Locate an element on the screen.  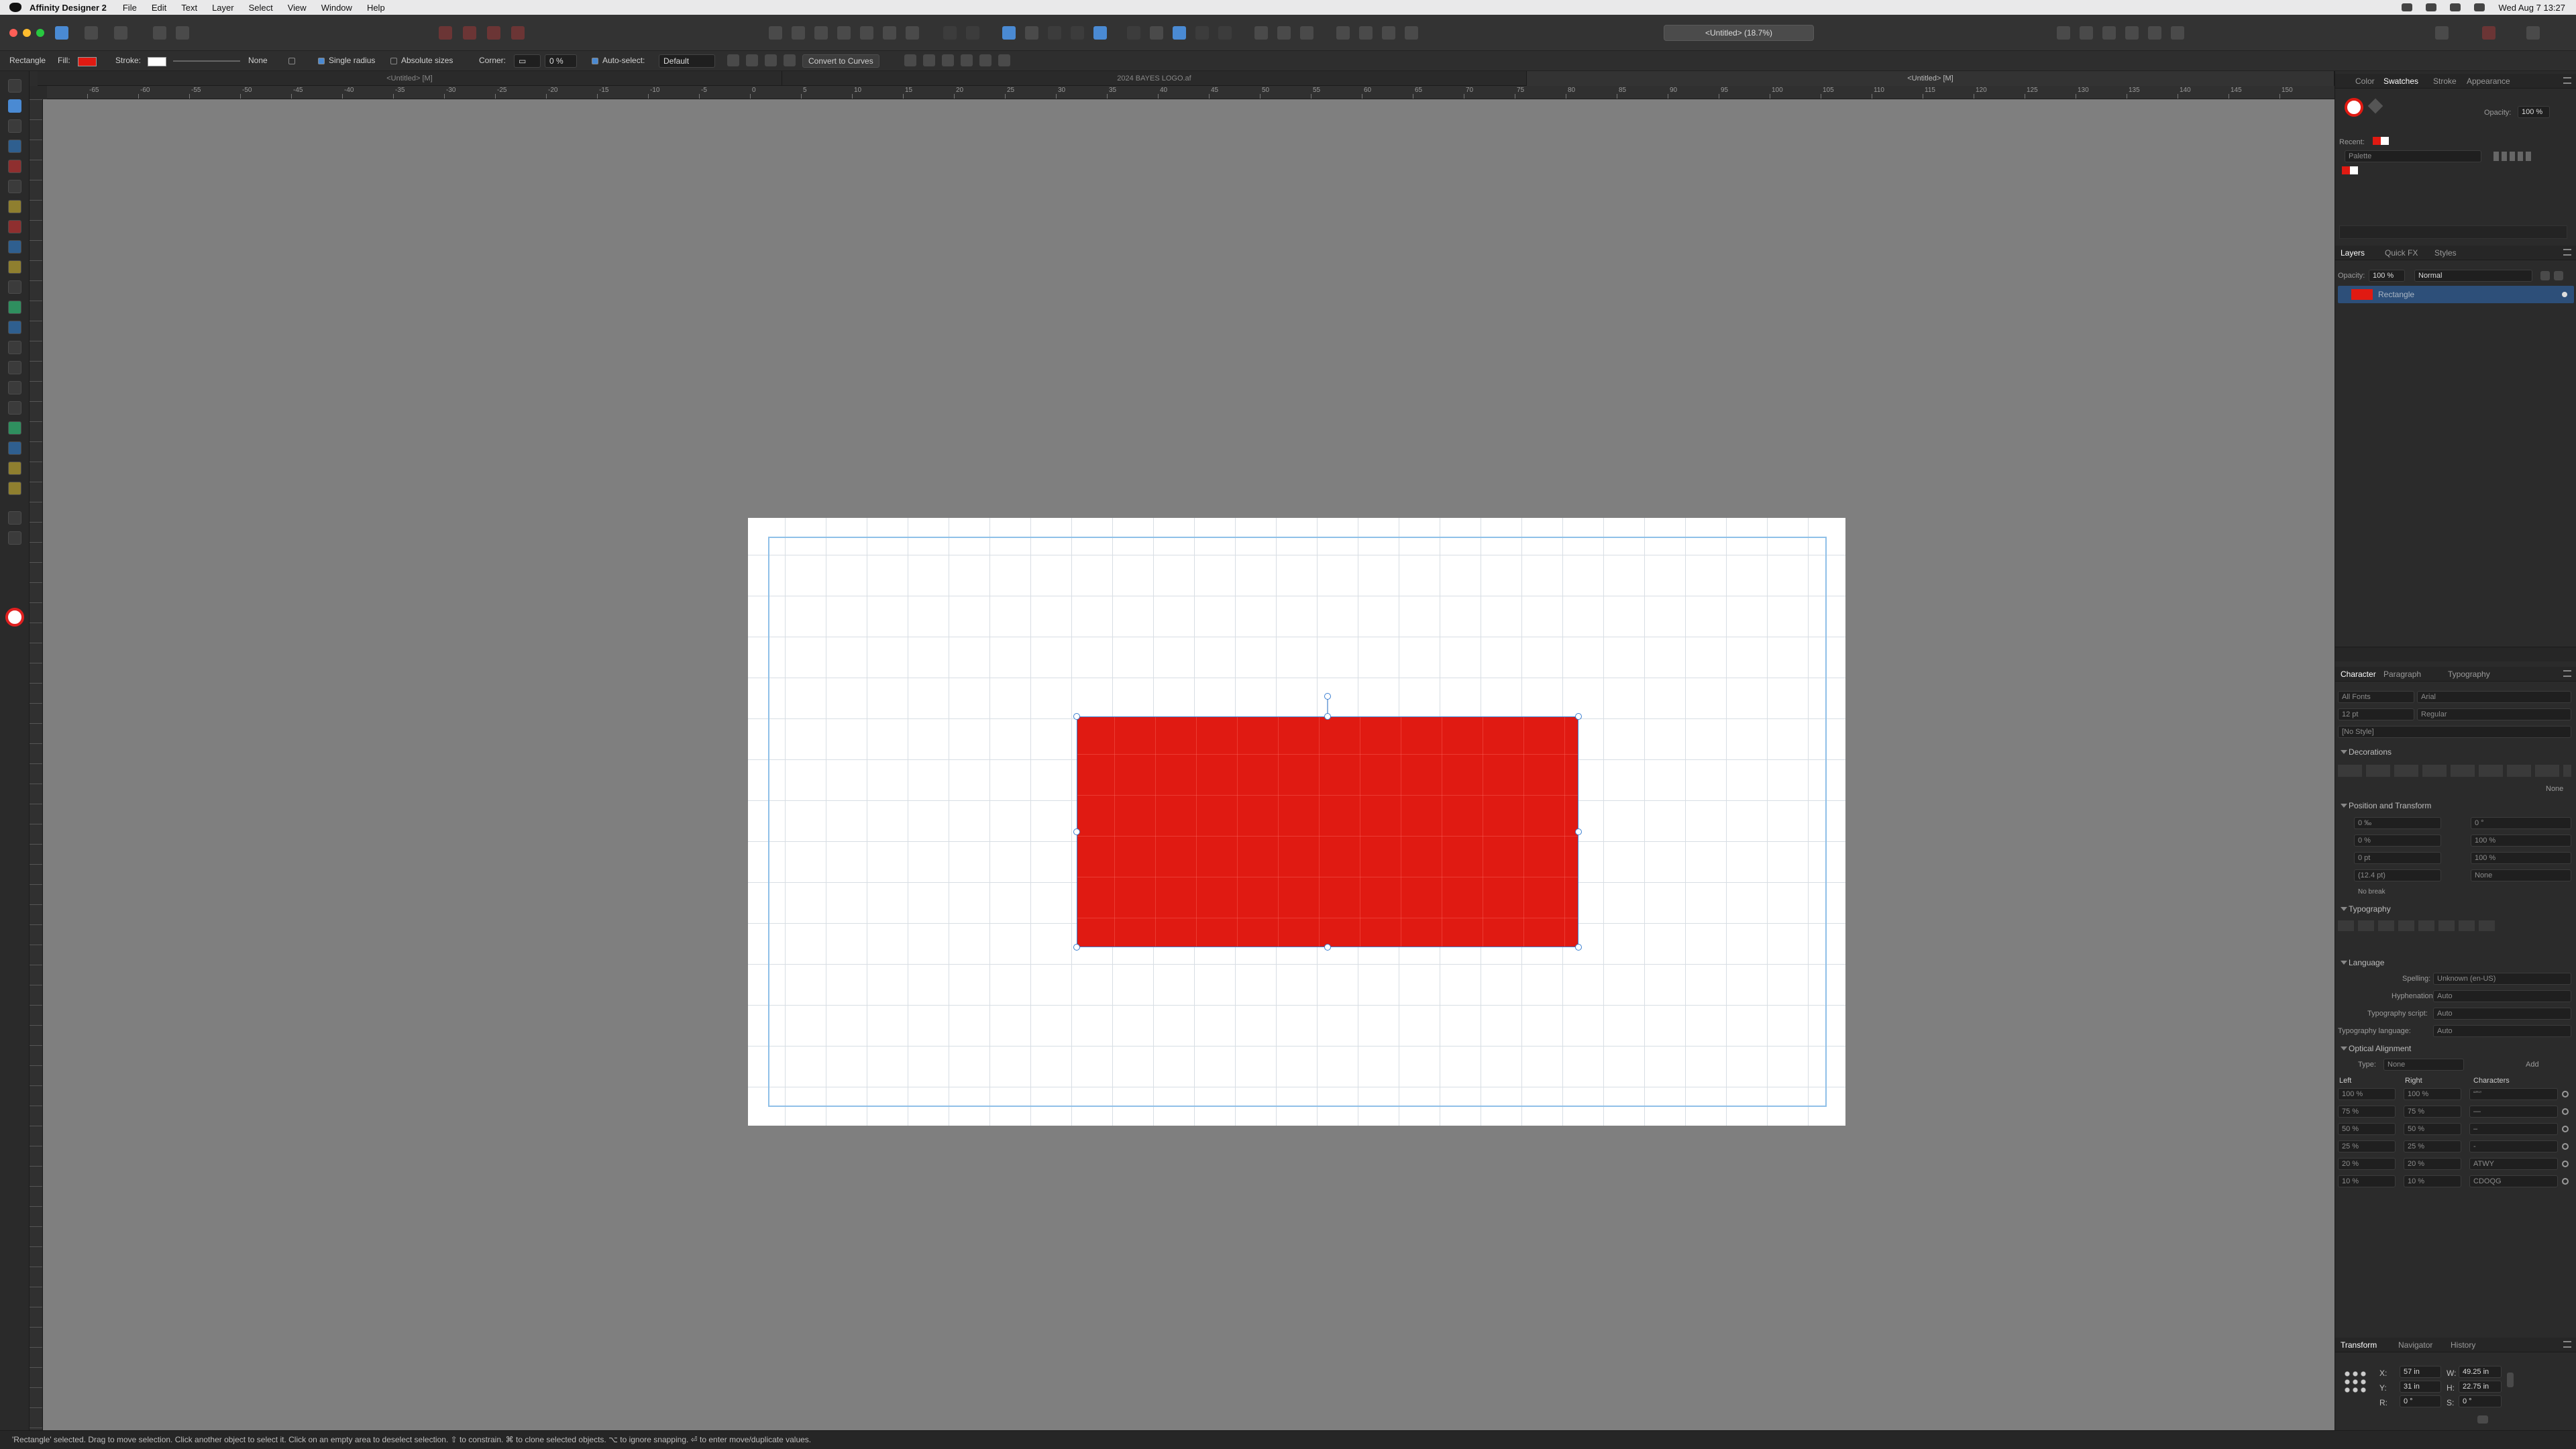
tab-swatches: Swatches is located at coordinates (2400, 81).